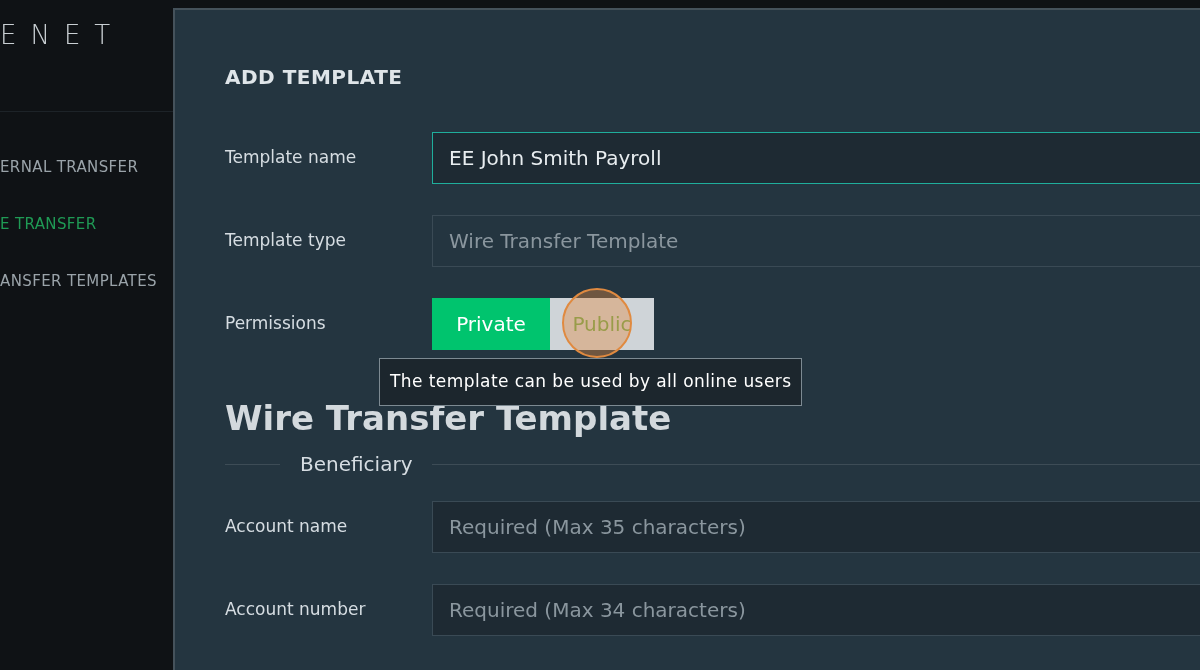 This screenshot has width=1200, height=670. Describe the element at coordinates (86, 167) in the screenshot. I see `sidebar-item: ERNAL TRANSFER` at that location.